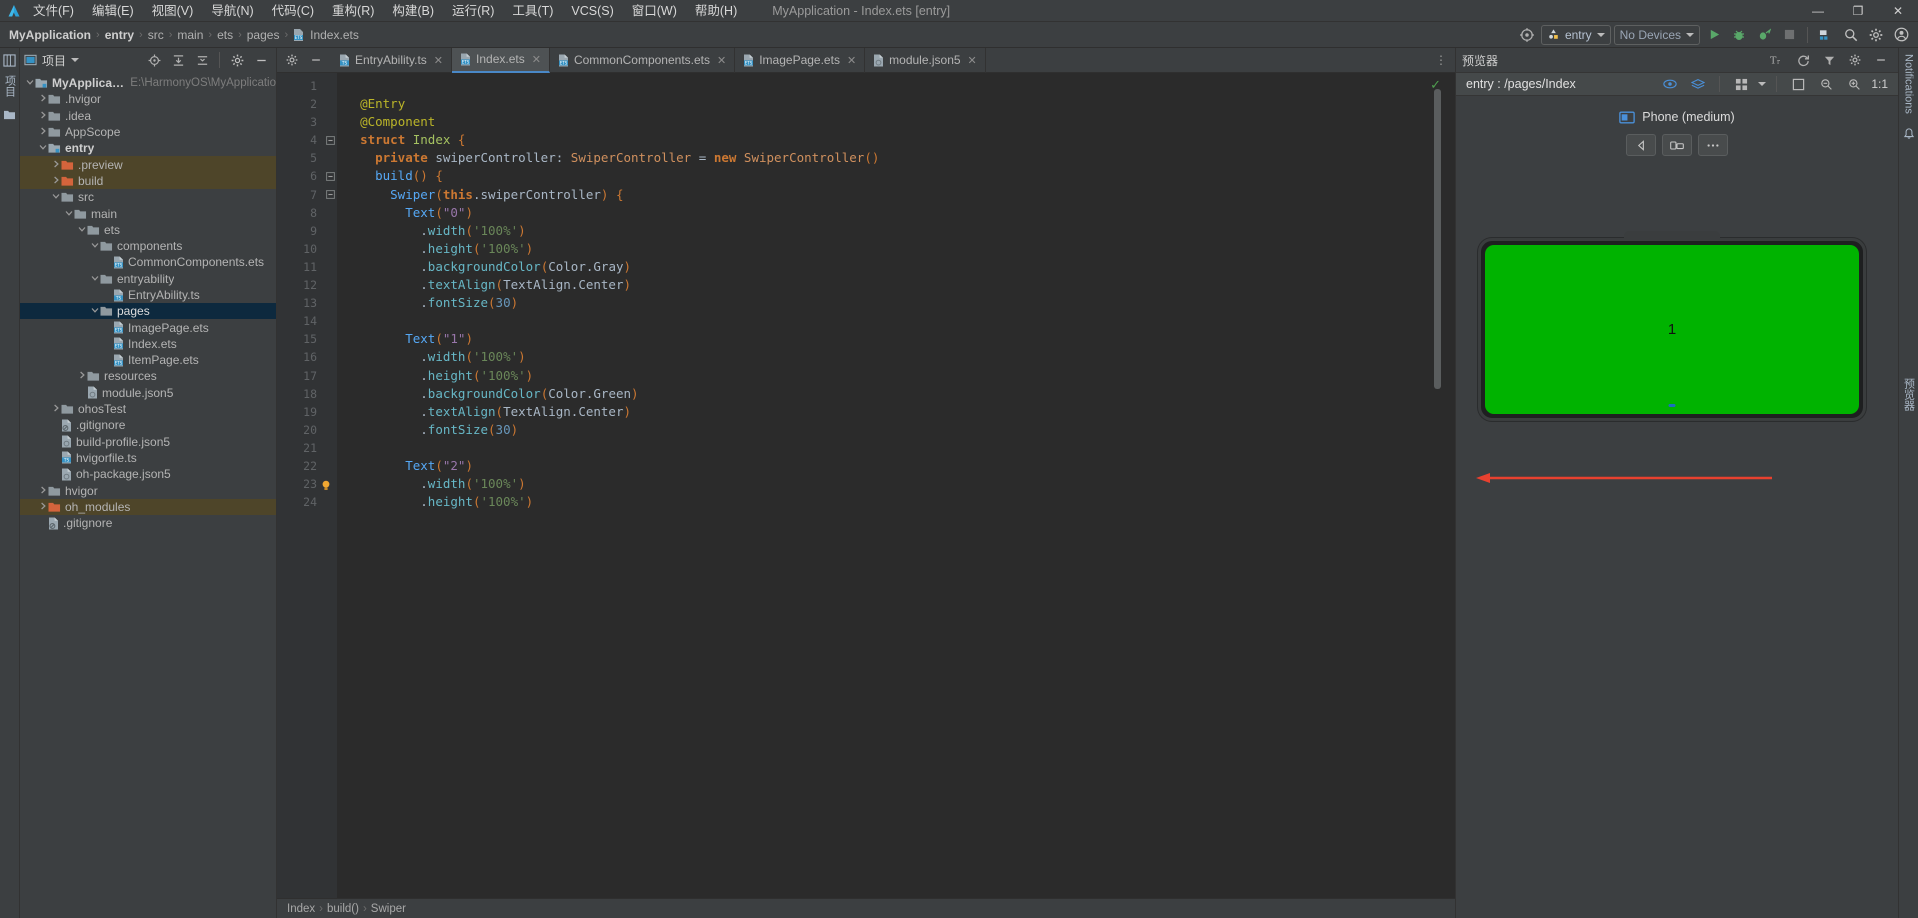  What do you see at coordinates (800, 60) in the screenshot?
I see `editor-tab-imagepage-ets: ETS ImagePage.ets ✕` at bounding box center [800, 60].